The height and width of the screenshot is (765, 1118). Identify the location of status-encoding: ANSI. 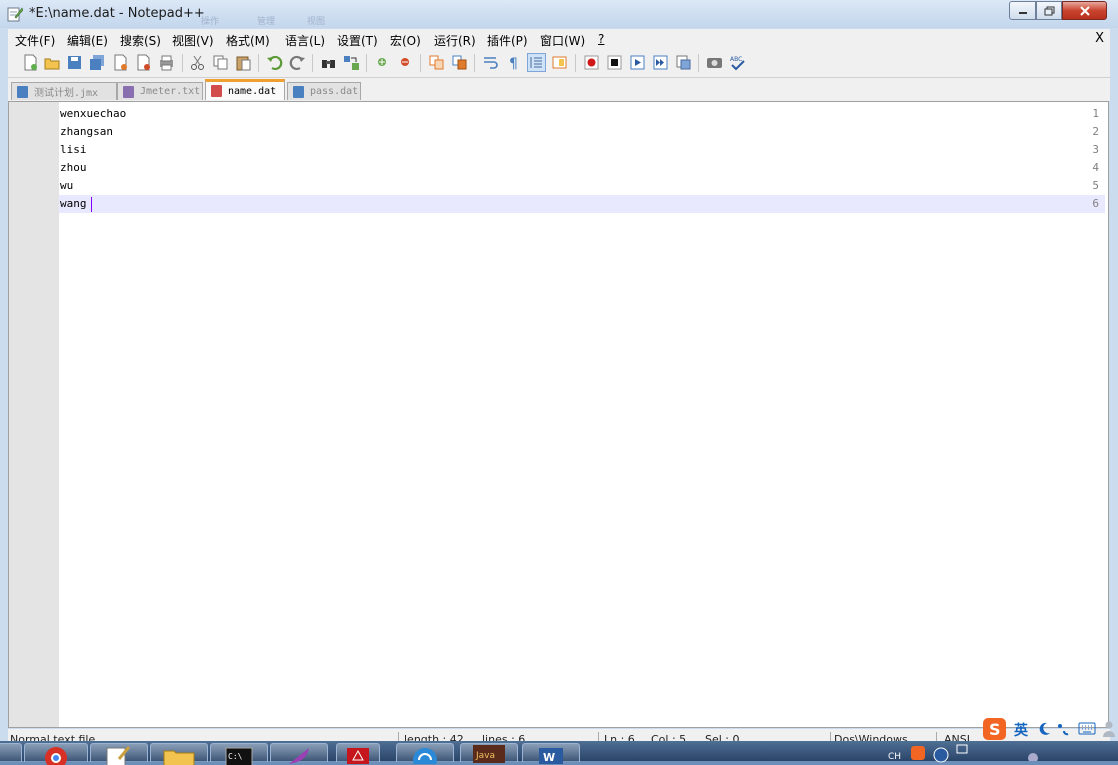
(957, 737).